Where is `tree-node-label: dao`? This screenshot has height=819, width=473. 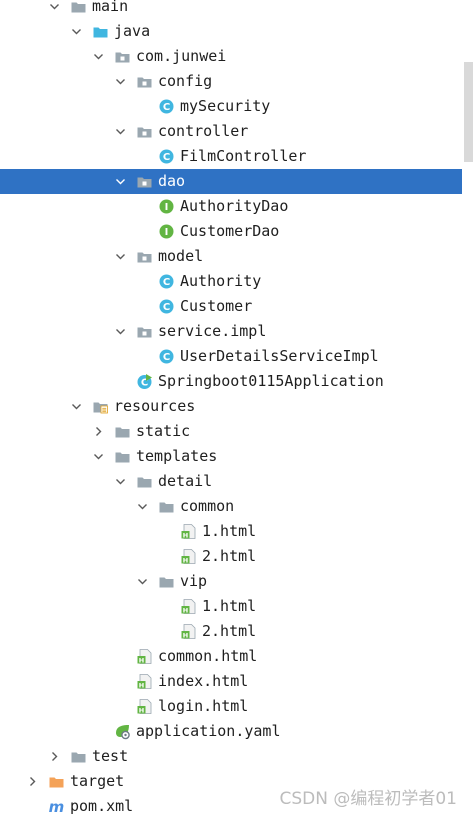
tree-node-label: dao is located at coordinates (172, 181).